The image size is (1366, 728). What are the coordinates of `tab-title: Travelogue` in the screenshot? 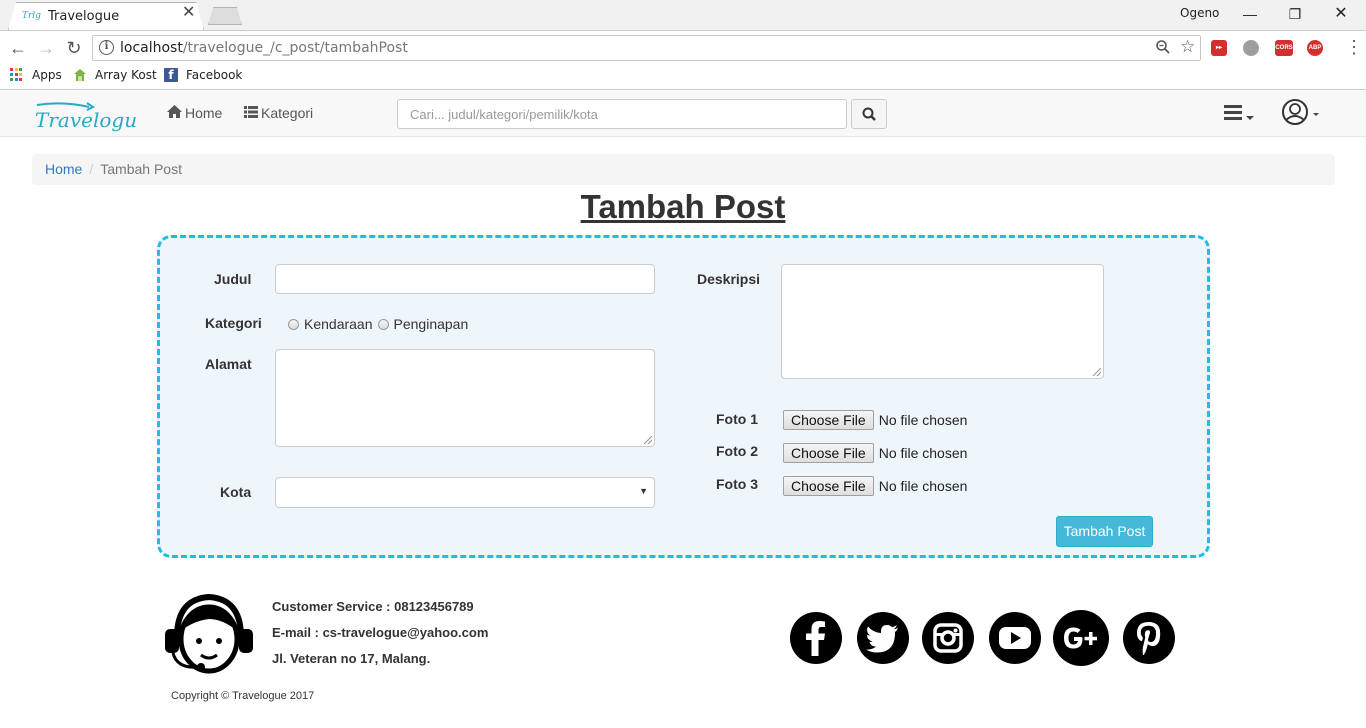 It's located at (84, 16).